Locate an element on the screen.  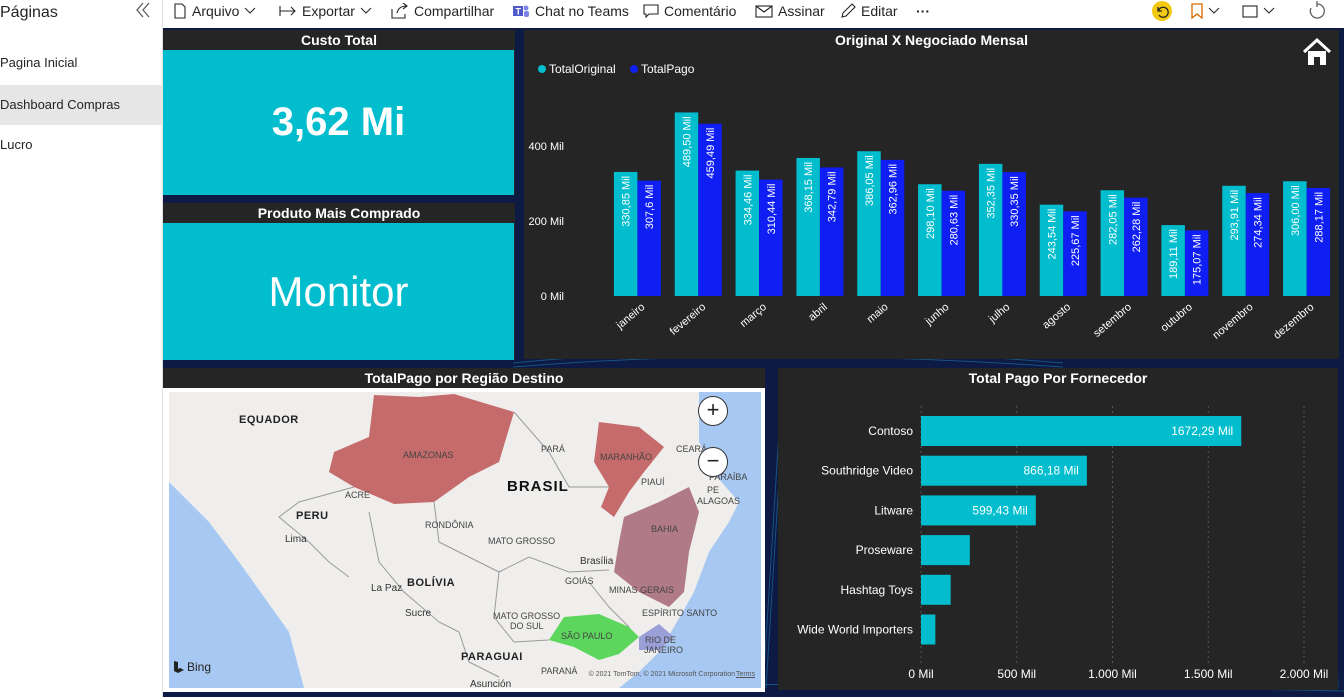
comment-icon is located at coordinates (651, 11).